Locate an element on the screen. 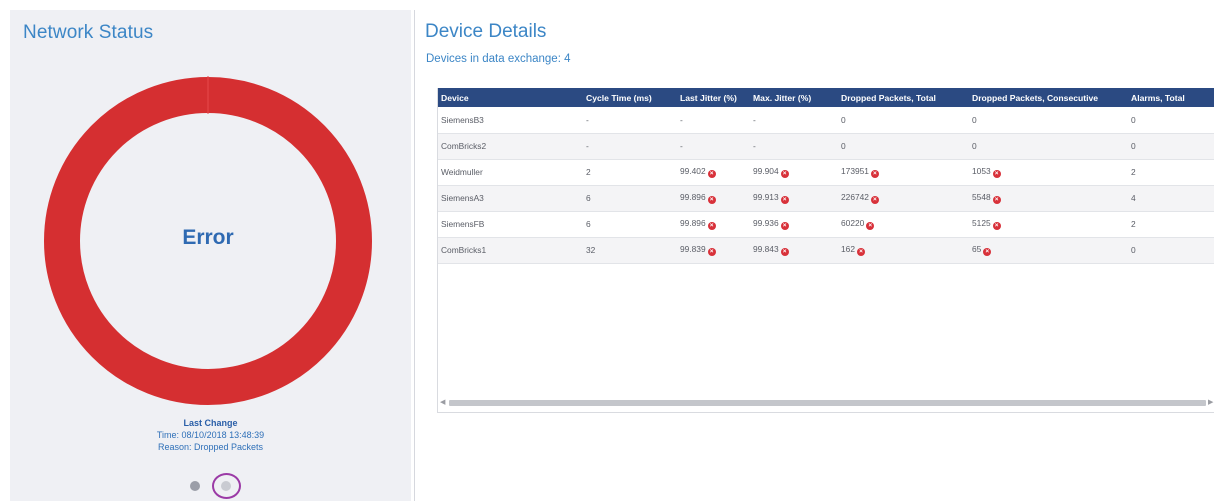  column-header-device: Device is located at coordinates (510, 97).